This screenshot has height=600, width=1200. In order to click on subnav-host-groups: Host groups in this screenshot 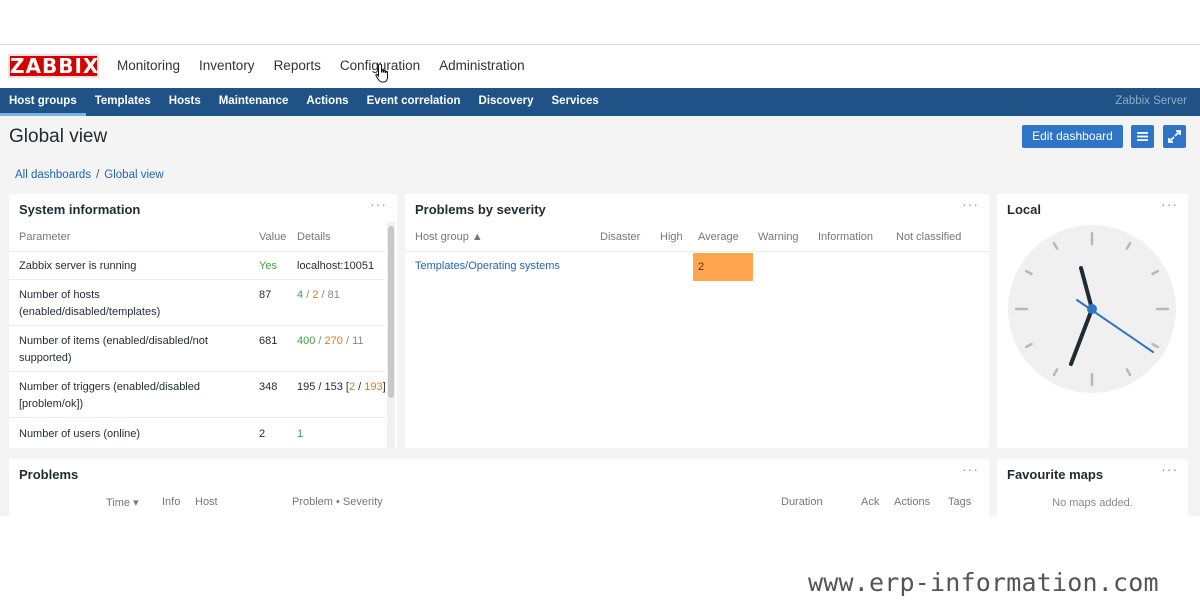, I will do `click(43, 102)`.